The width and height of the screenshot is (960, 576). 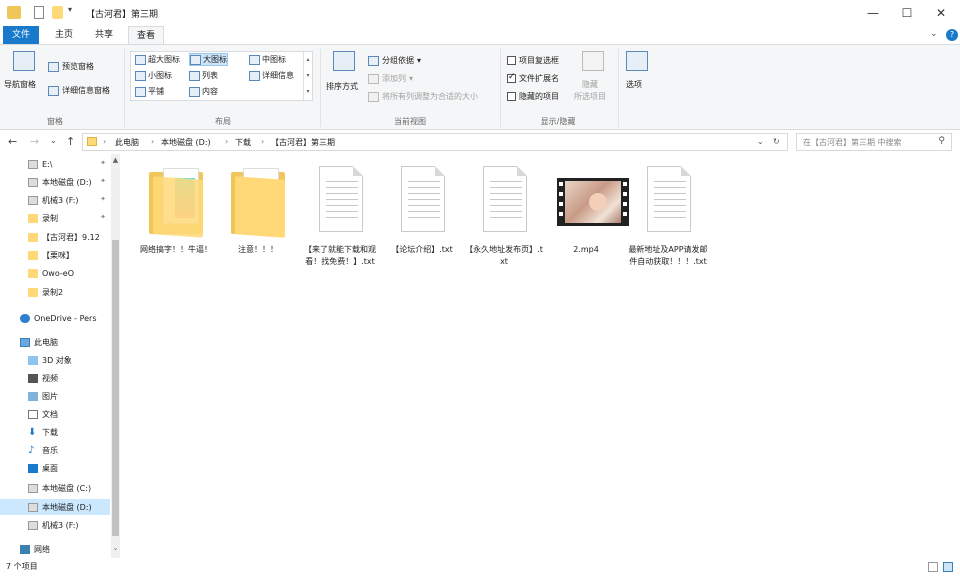 I want to click on file-extensions-toggle: 文件扩展名, so click(x=533, y=78).